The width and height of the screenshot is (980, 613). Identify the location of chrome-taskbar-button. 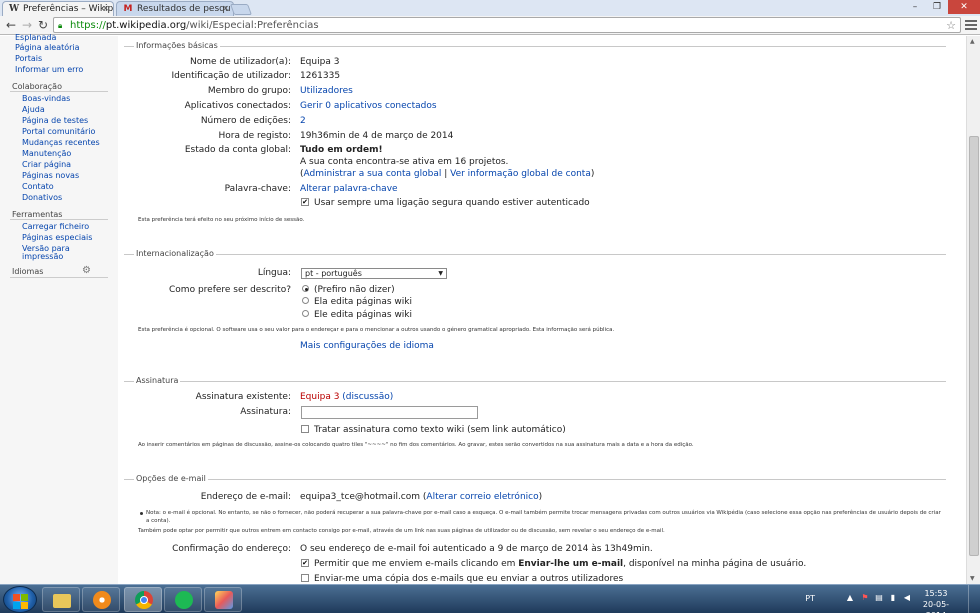
(143, 599).